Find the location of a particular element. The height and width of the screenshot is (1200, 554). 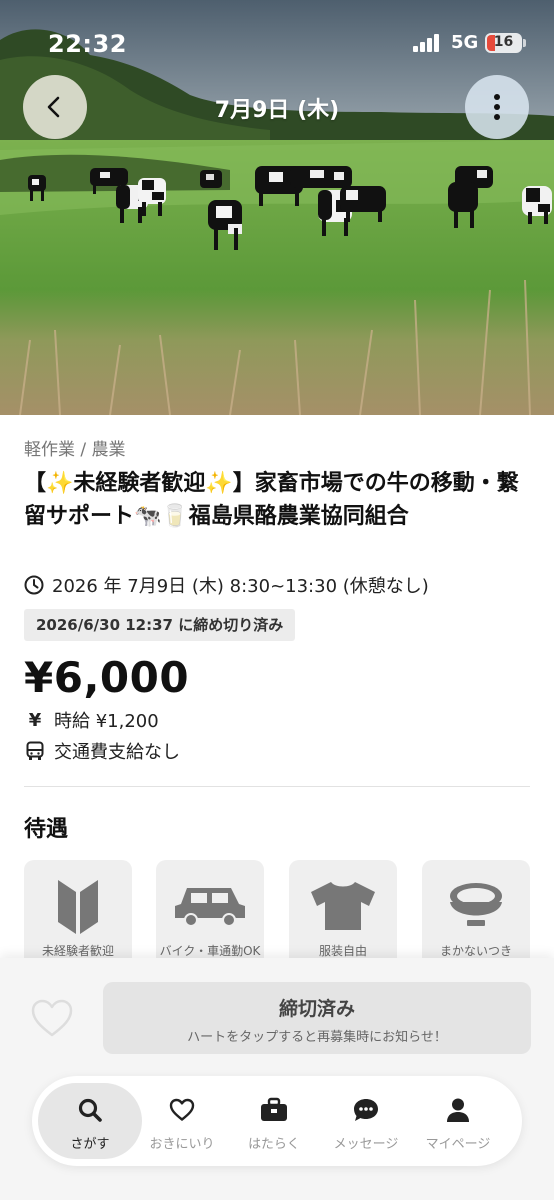

tshirt-icon is located at coordinates (343, 906).